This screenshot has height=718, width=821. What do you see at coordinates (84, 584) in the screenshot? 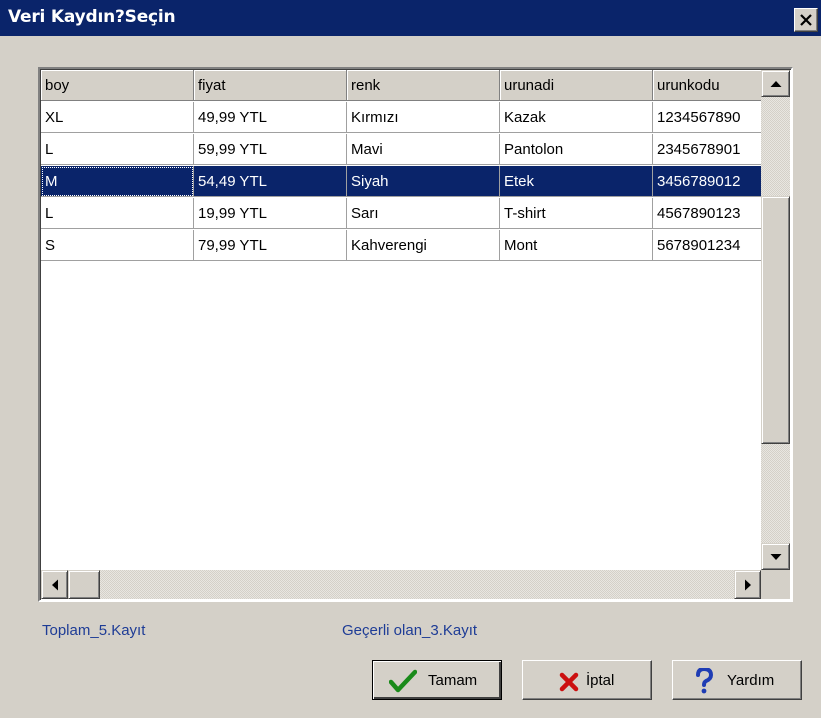
I see `horizontal-scroll-thumb` at bounding box center [84, 584].